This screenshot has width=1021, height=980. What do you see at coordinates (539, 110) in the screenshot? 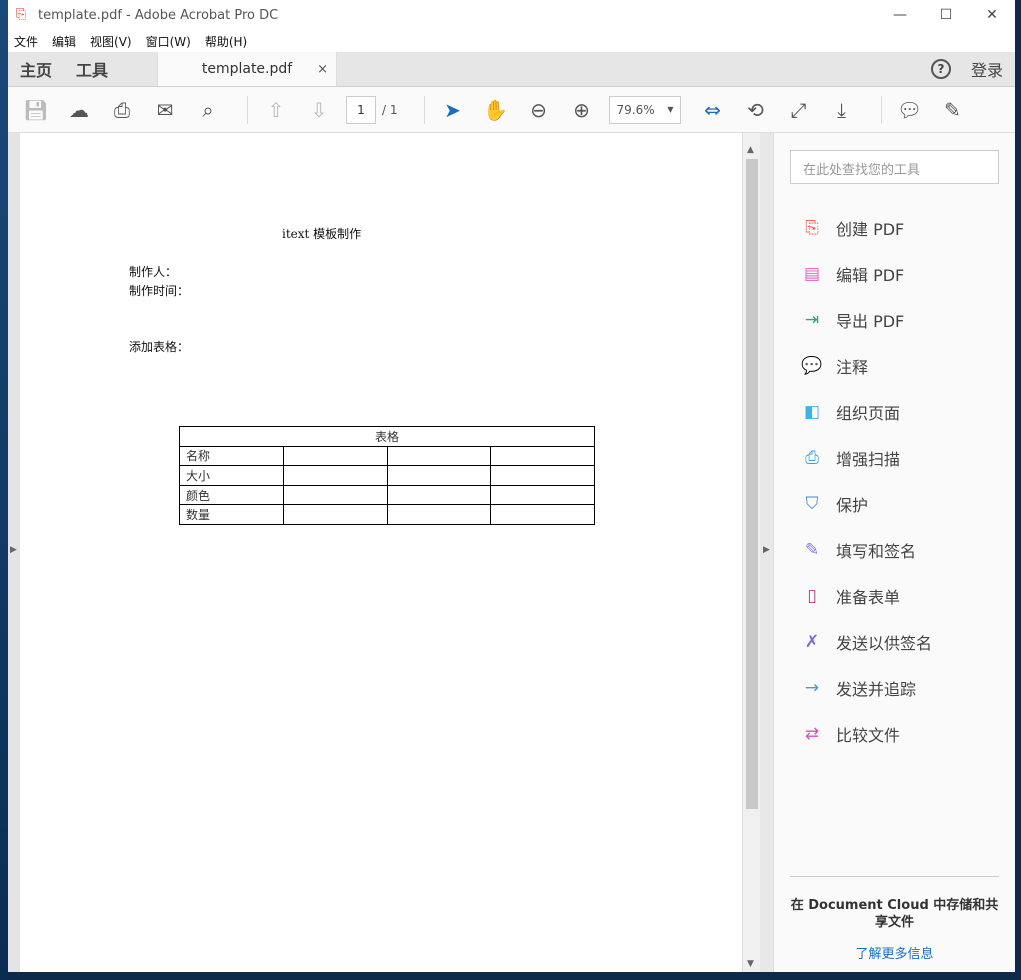
I see `zoom-out-icon: ⊖` at bounding box center [539, 110].